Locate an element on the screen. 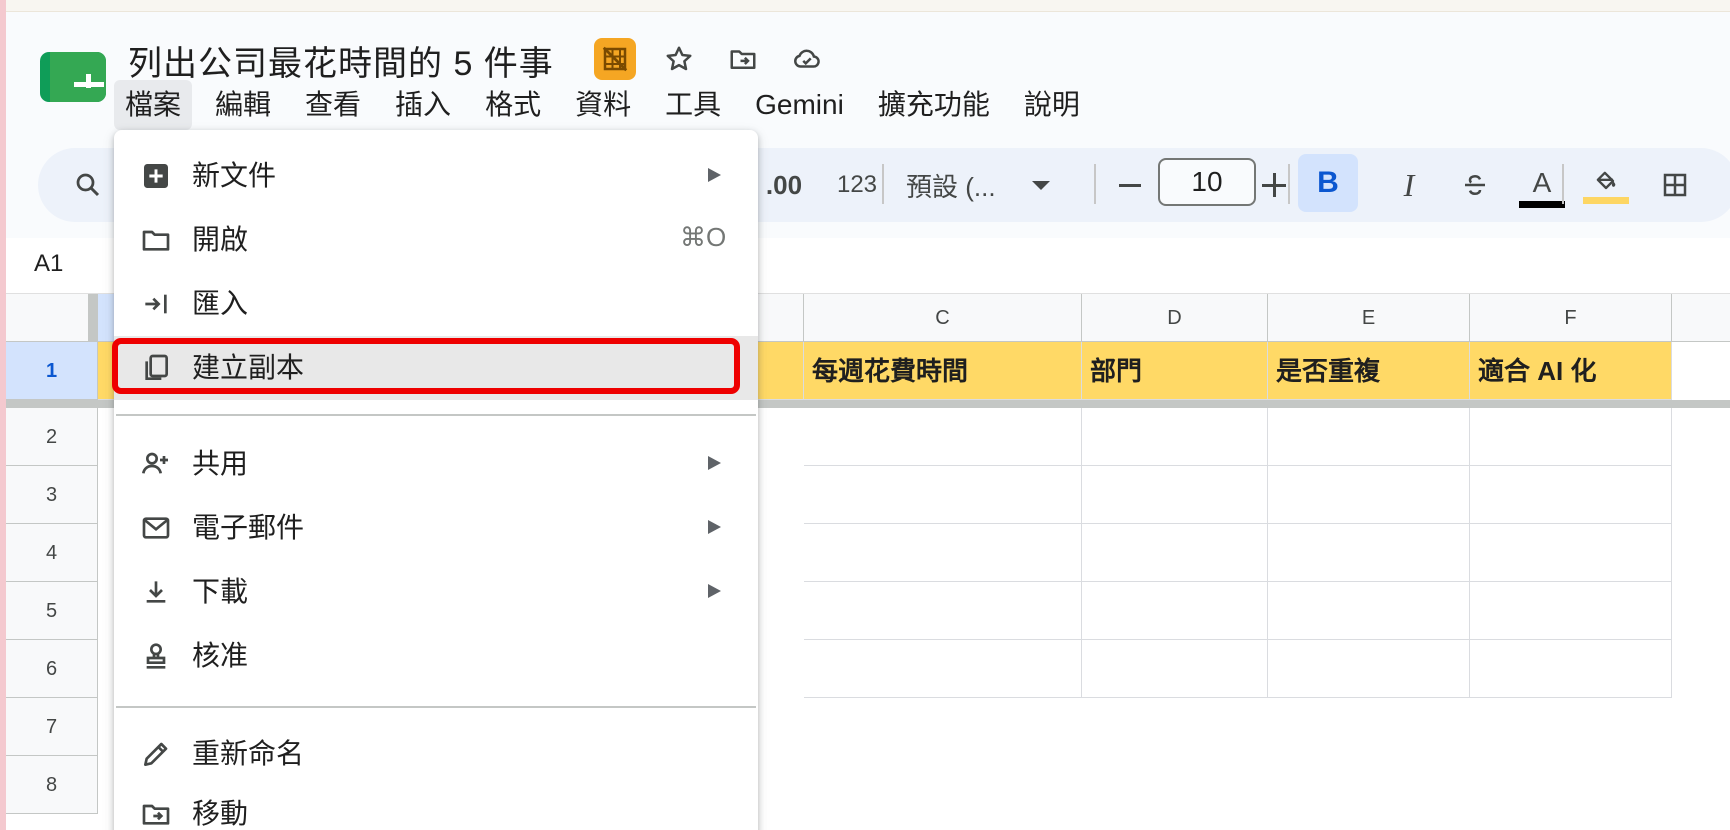 This screenshot has width=1730, height=830. menu-divider is located at coordinates (436, 707).